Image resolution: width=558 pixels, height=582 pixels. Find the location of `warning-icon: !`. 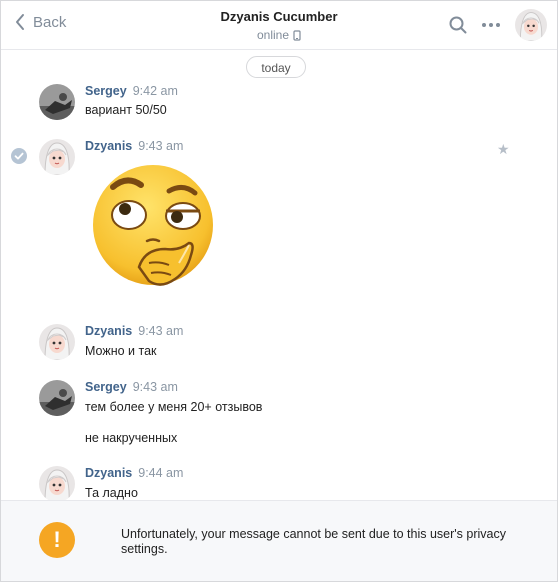

warning-icon: ! is located at coordinates (57, 540).